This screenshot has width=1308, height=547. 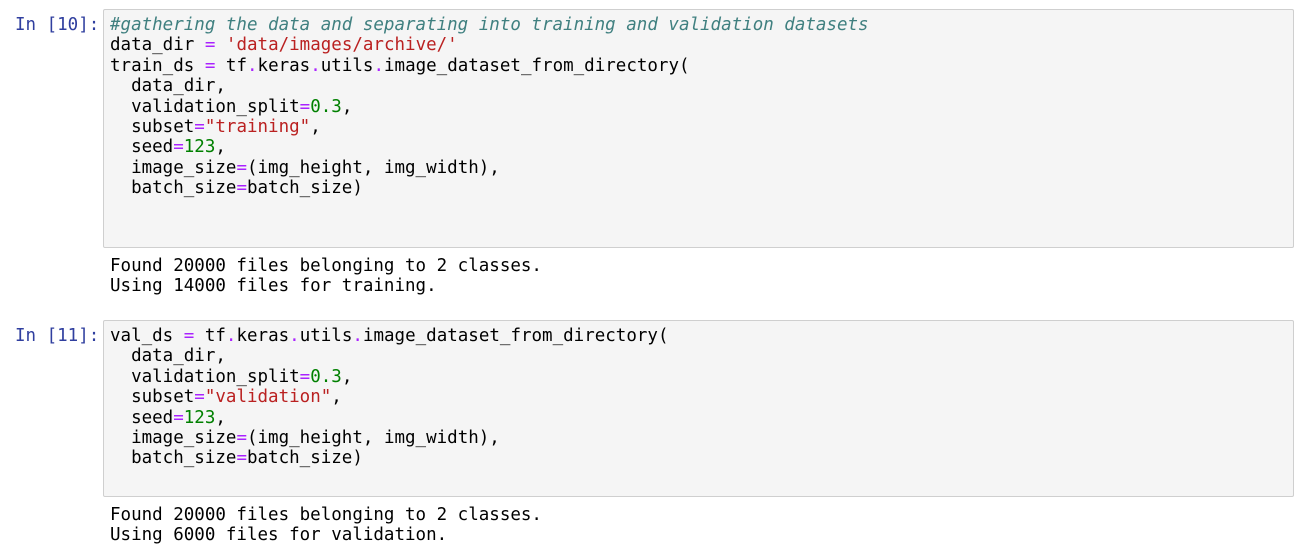 What do you see at coordinates (157, 65) in the screenshot?
I see `code-token-name: train_ds` at bounding box center [157, 65].